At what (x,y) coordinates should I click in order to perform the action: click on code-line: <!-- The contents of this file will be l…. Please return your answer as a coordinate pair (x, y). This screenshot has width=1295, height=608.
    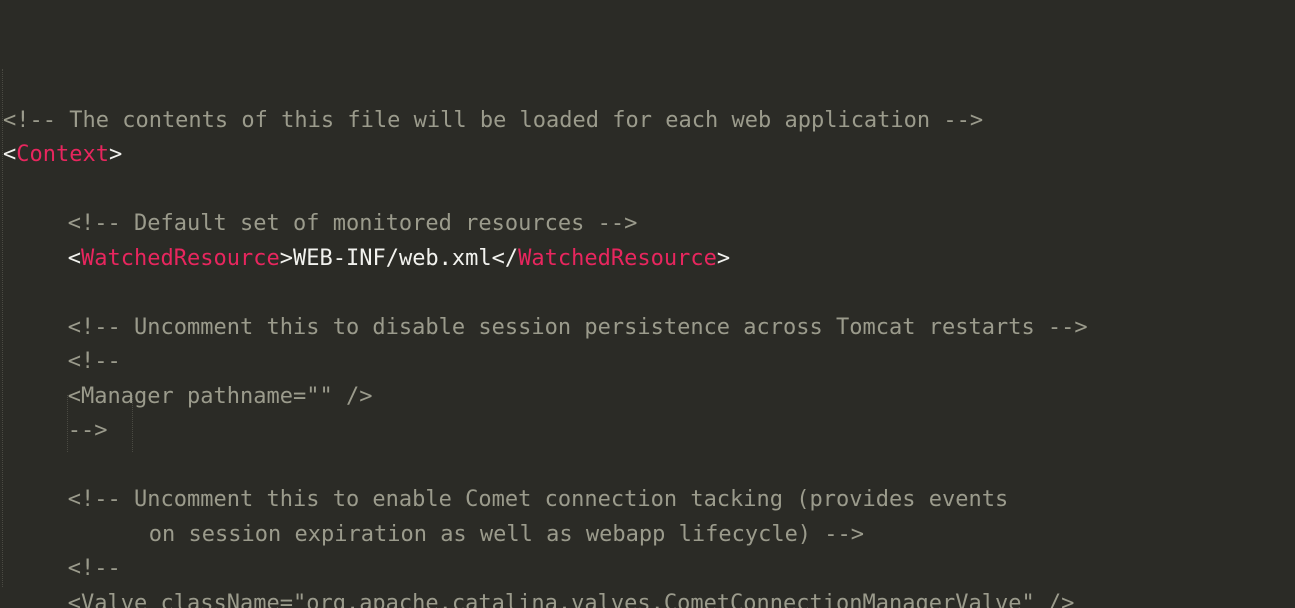
    Looking at the image, I should click on (647, 121).